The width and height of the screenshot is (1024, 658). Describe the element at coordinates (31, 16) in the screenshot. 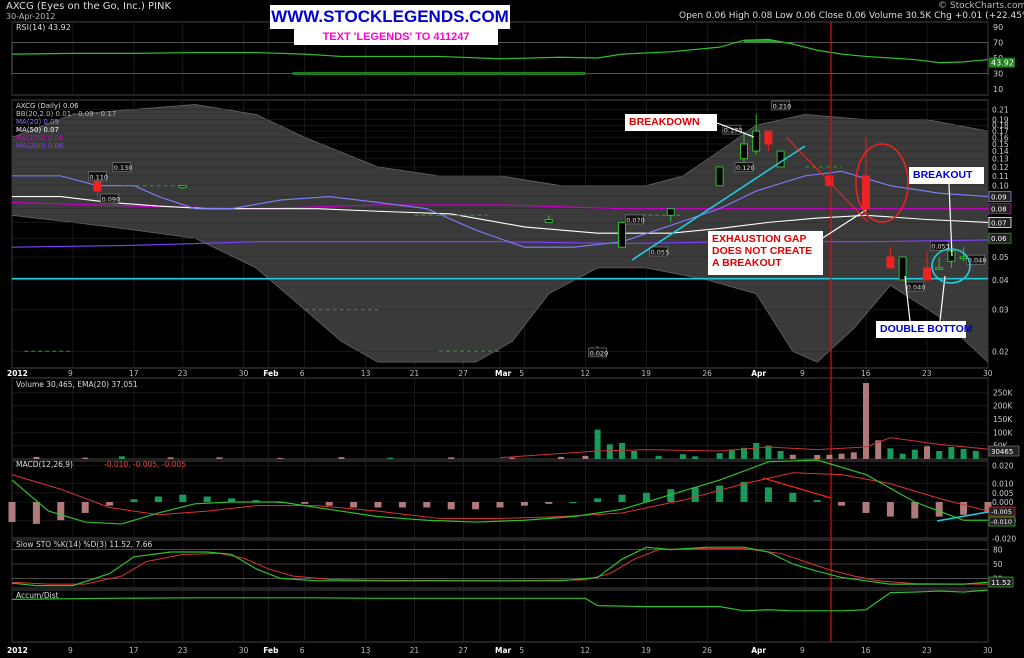

I see `chart-date: 30-Apr-2012` at that location.